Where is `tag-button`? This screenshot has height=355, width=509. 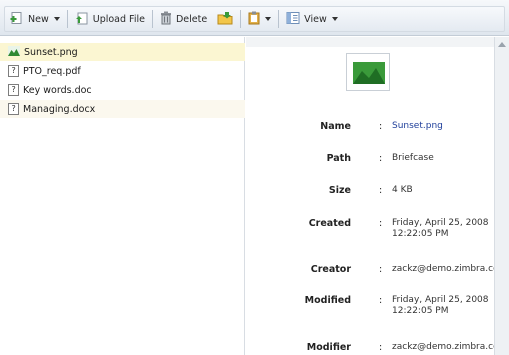 tag-button is located at coordinates (259, 19).